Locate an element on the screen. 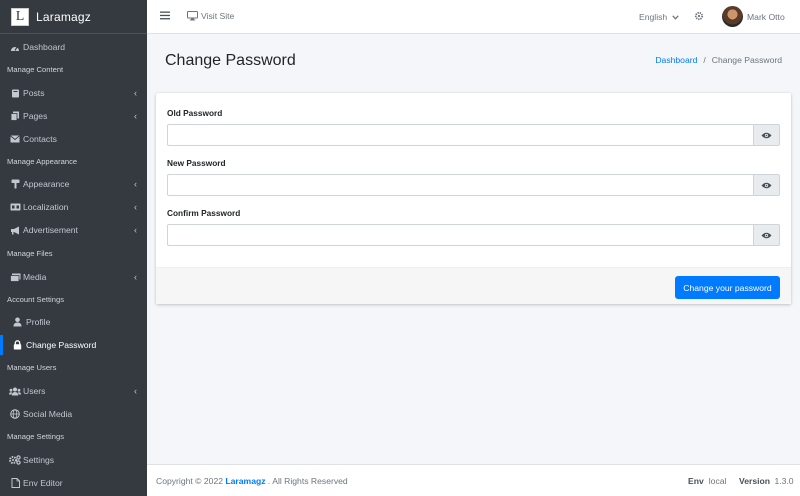 This screenshot has height=496, width=800. sidebar-item-label: Posts is located at coordinates (34, 93).